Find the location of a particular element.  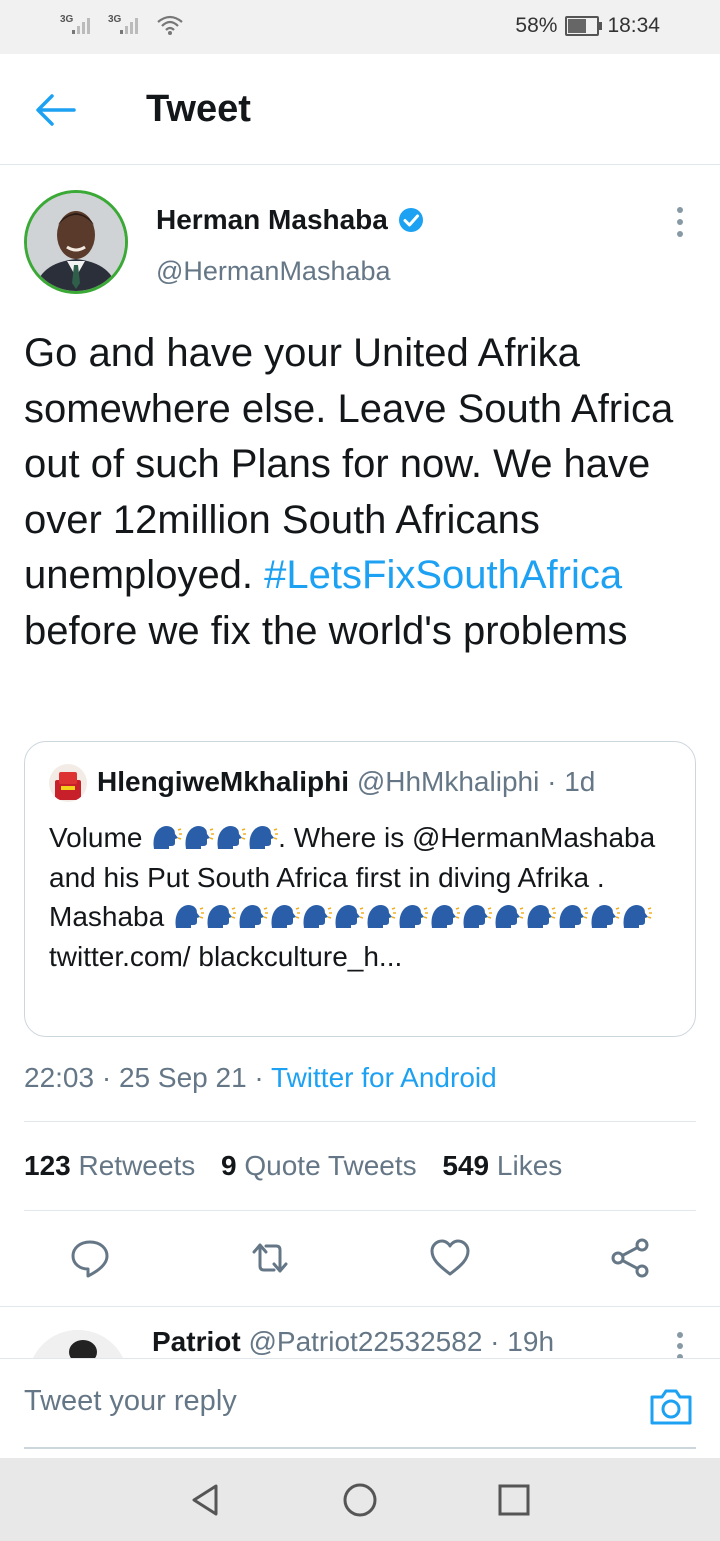

quote-header: HlengiweMkhaliphi @HhMkhaliphi · 1d is located at coordinates (346, 782).